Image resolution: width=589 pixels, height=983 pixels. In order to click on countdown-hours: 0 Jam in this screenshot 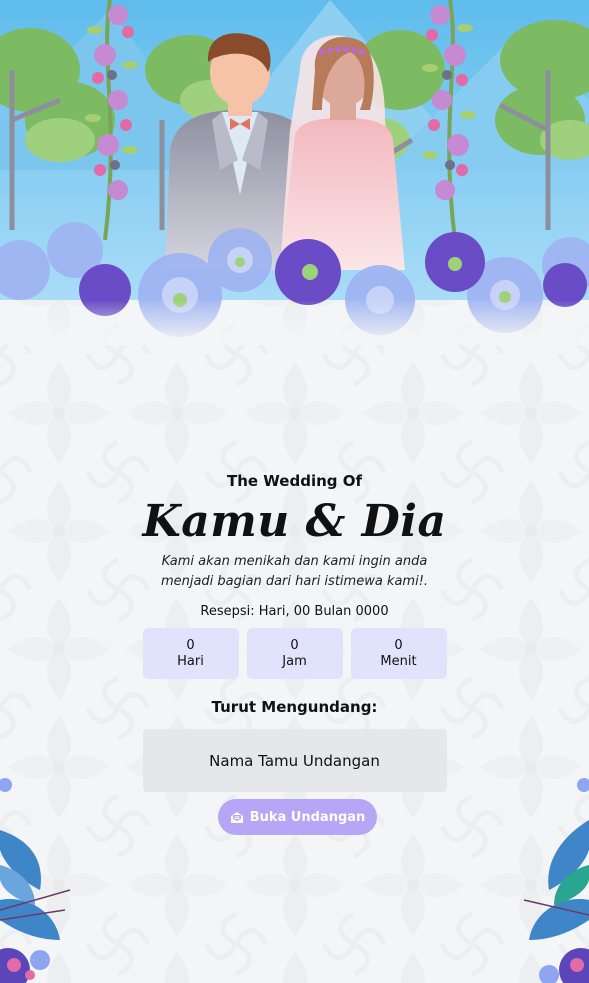, I will do `click(294, 653)`.